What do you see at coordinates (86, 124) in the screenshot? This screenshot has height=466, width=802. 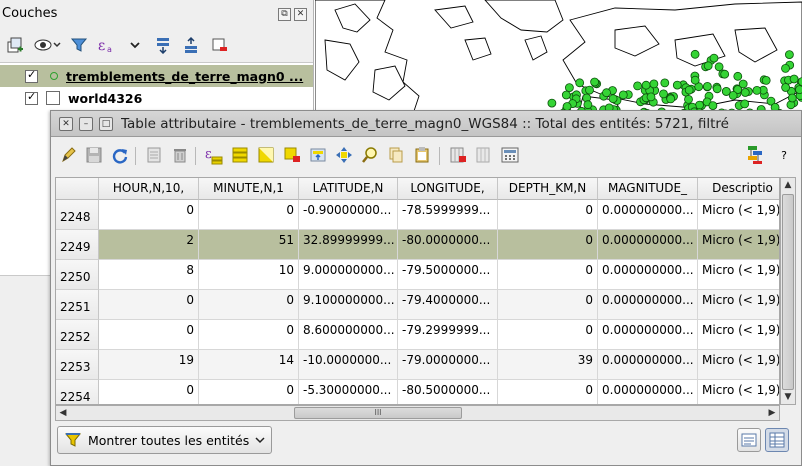 I see `minimize-window-icon: –` at bounding box center [86, 124].